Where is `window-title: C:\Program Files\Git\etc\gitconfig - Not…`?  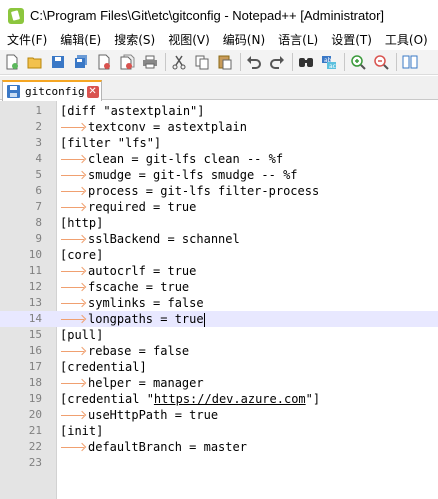 window-title: C:\Program Files\Git\etc\gitconfig - Not… is located at coordinates (207, 15).